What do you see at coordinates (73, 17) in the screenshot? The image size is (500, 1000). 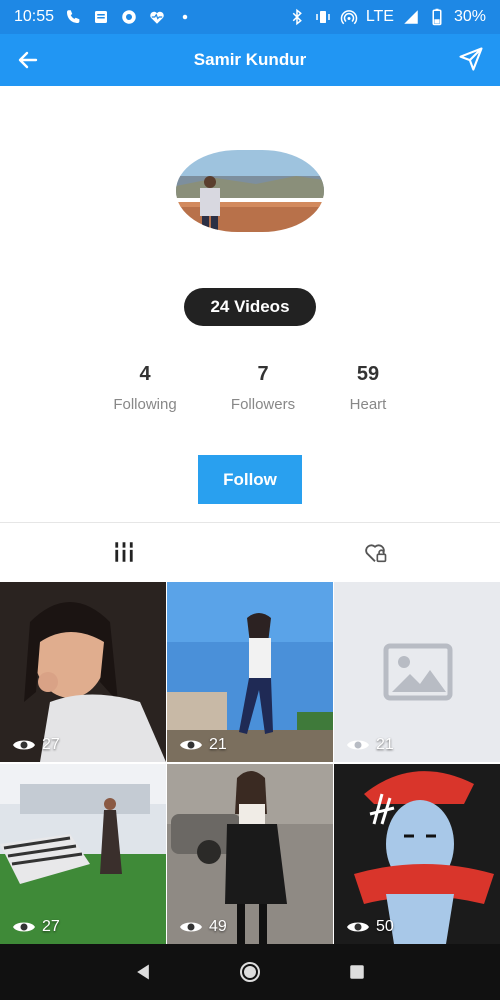 I see `phone-icon` at bounding box center [73, 17].